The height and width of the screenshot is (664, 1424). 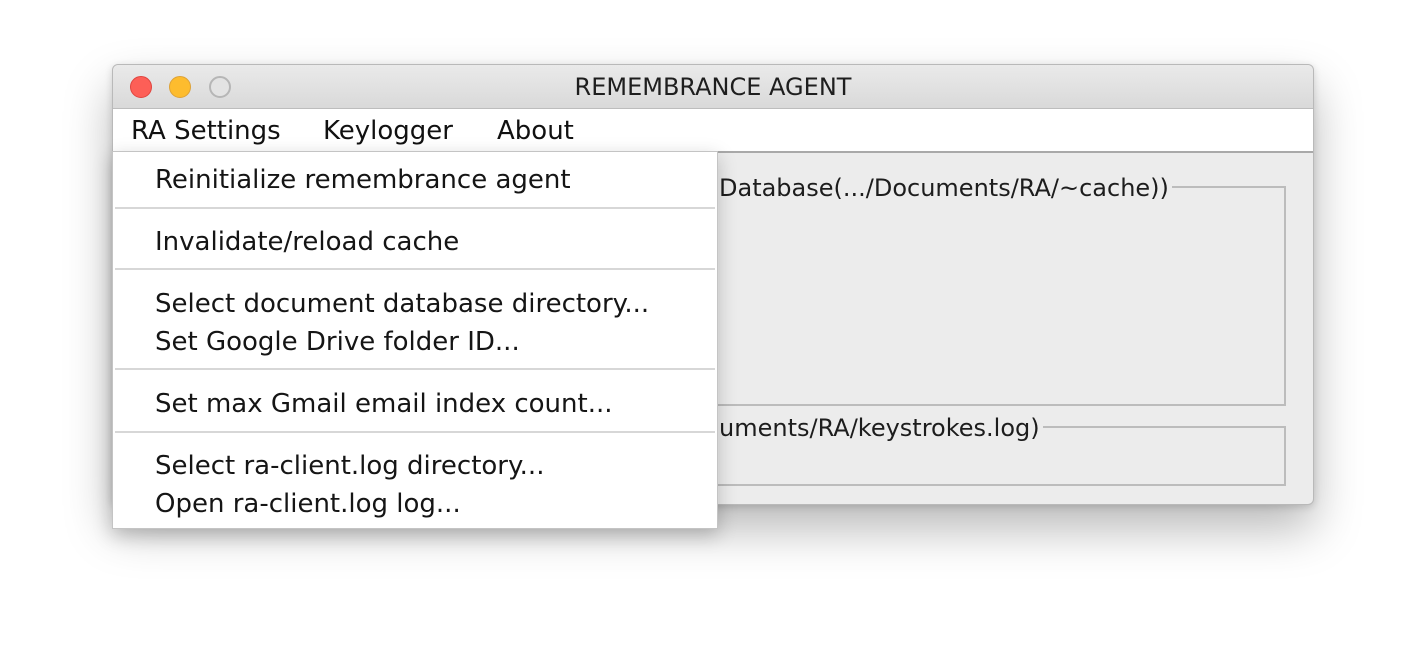 I want to click on menu-about: About, so click(x=535, y=130).